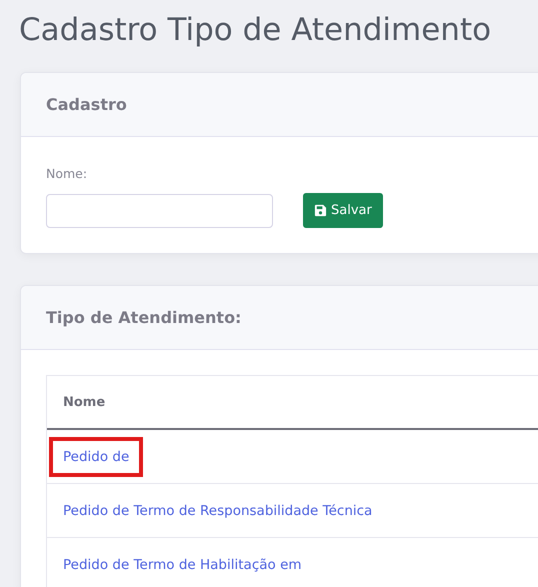 Image resolution: width=538 pixels, height=587 pixels. Describe the element at coordinates (343, 210) in the screenshot. I see `save-button: Salvar` at that location.